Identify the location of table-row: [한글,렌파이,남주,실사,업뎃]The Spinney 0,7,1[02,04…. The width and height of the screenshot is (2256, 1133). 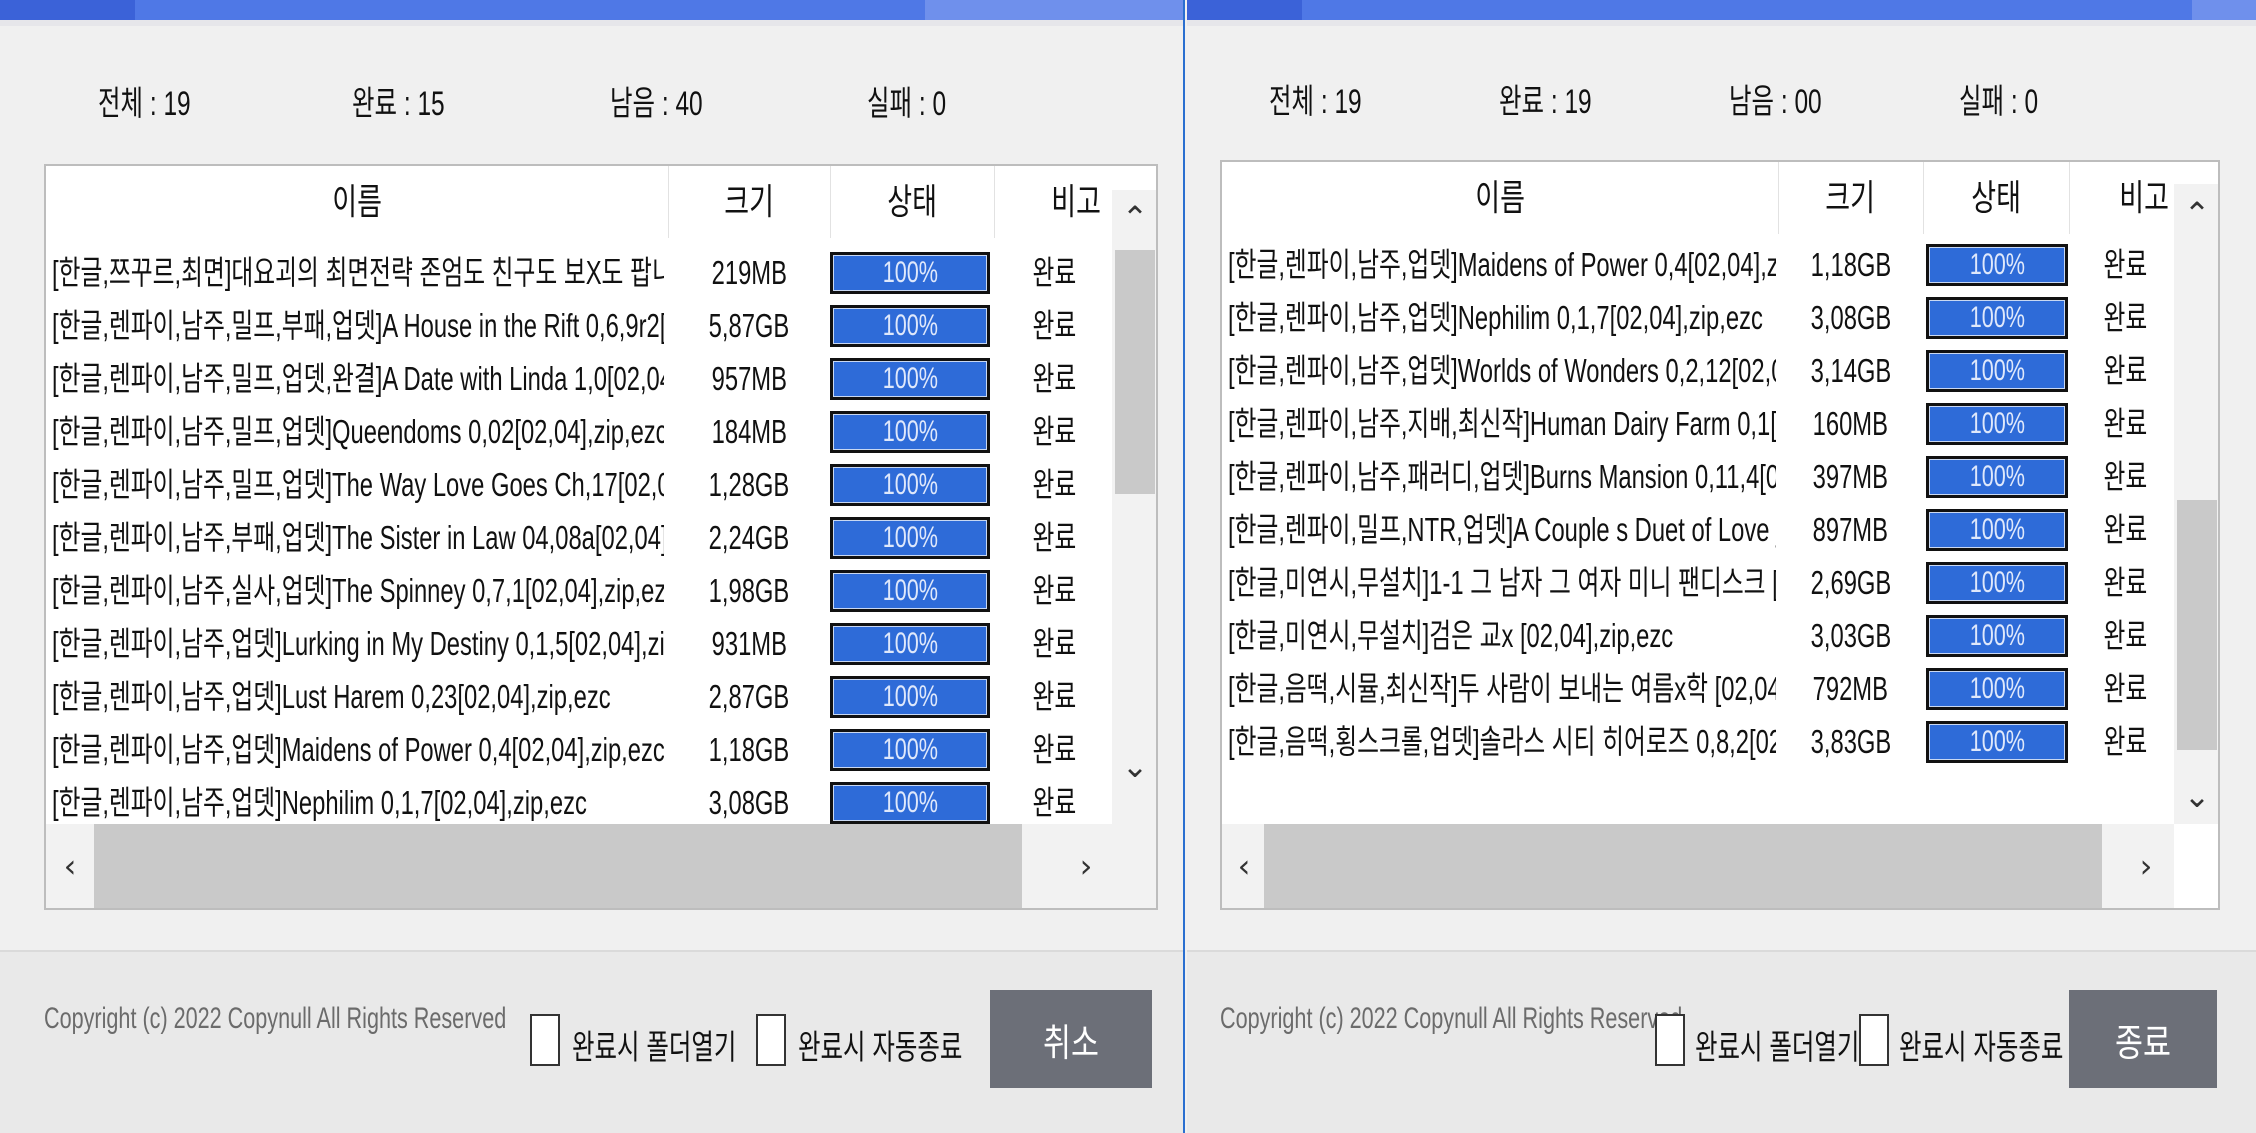
(601, 590).